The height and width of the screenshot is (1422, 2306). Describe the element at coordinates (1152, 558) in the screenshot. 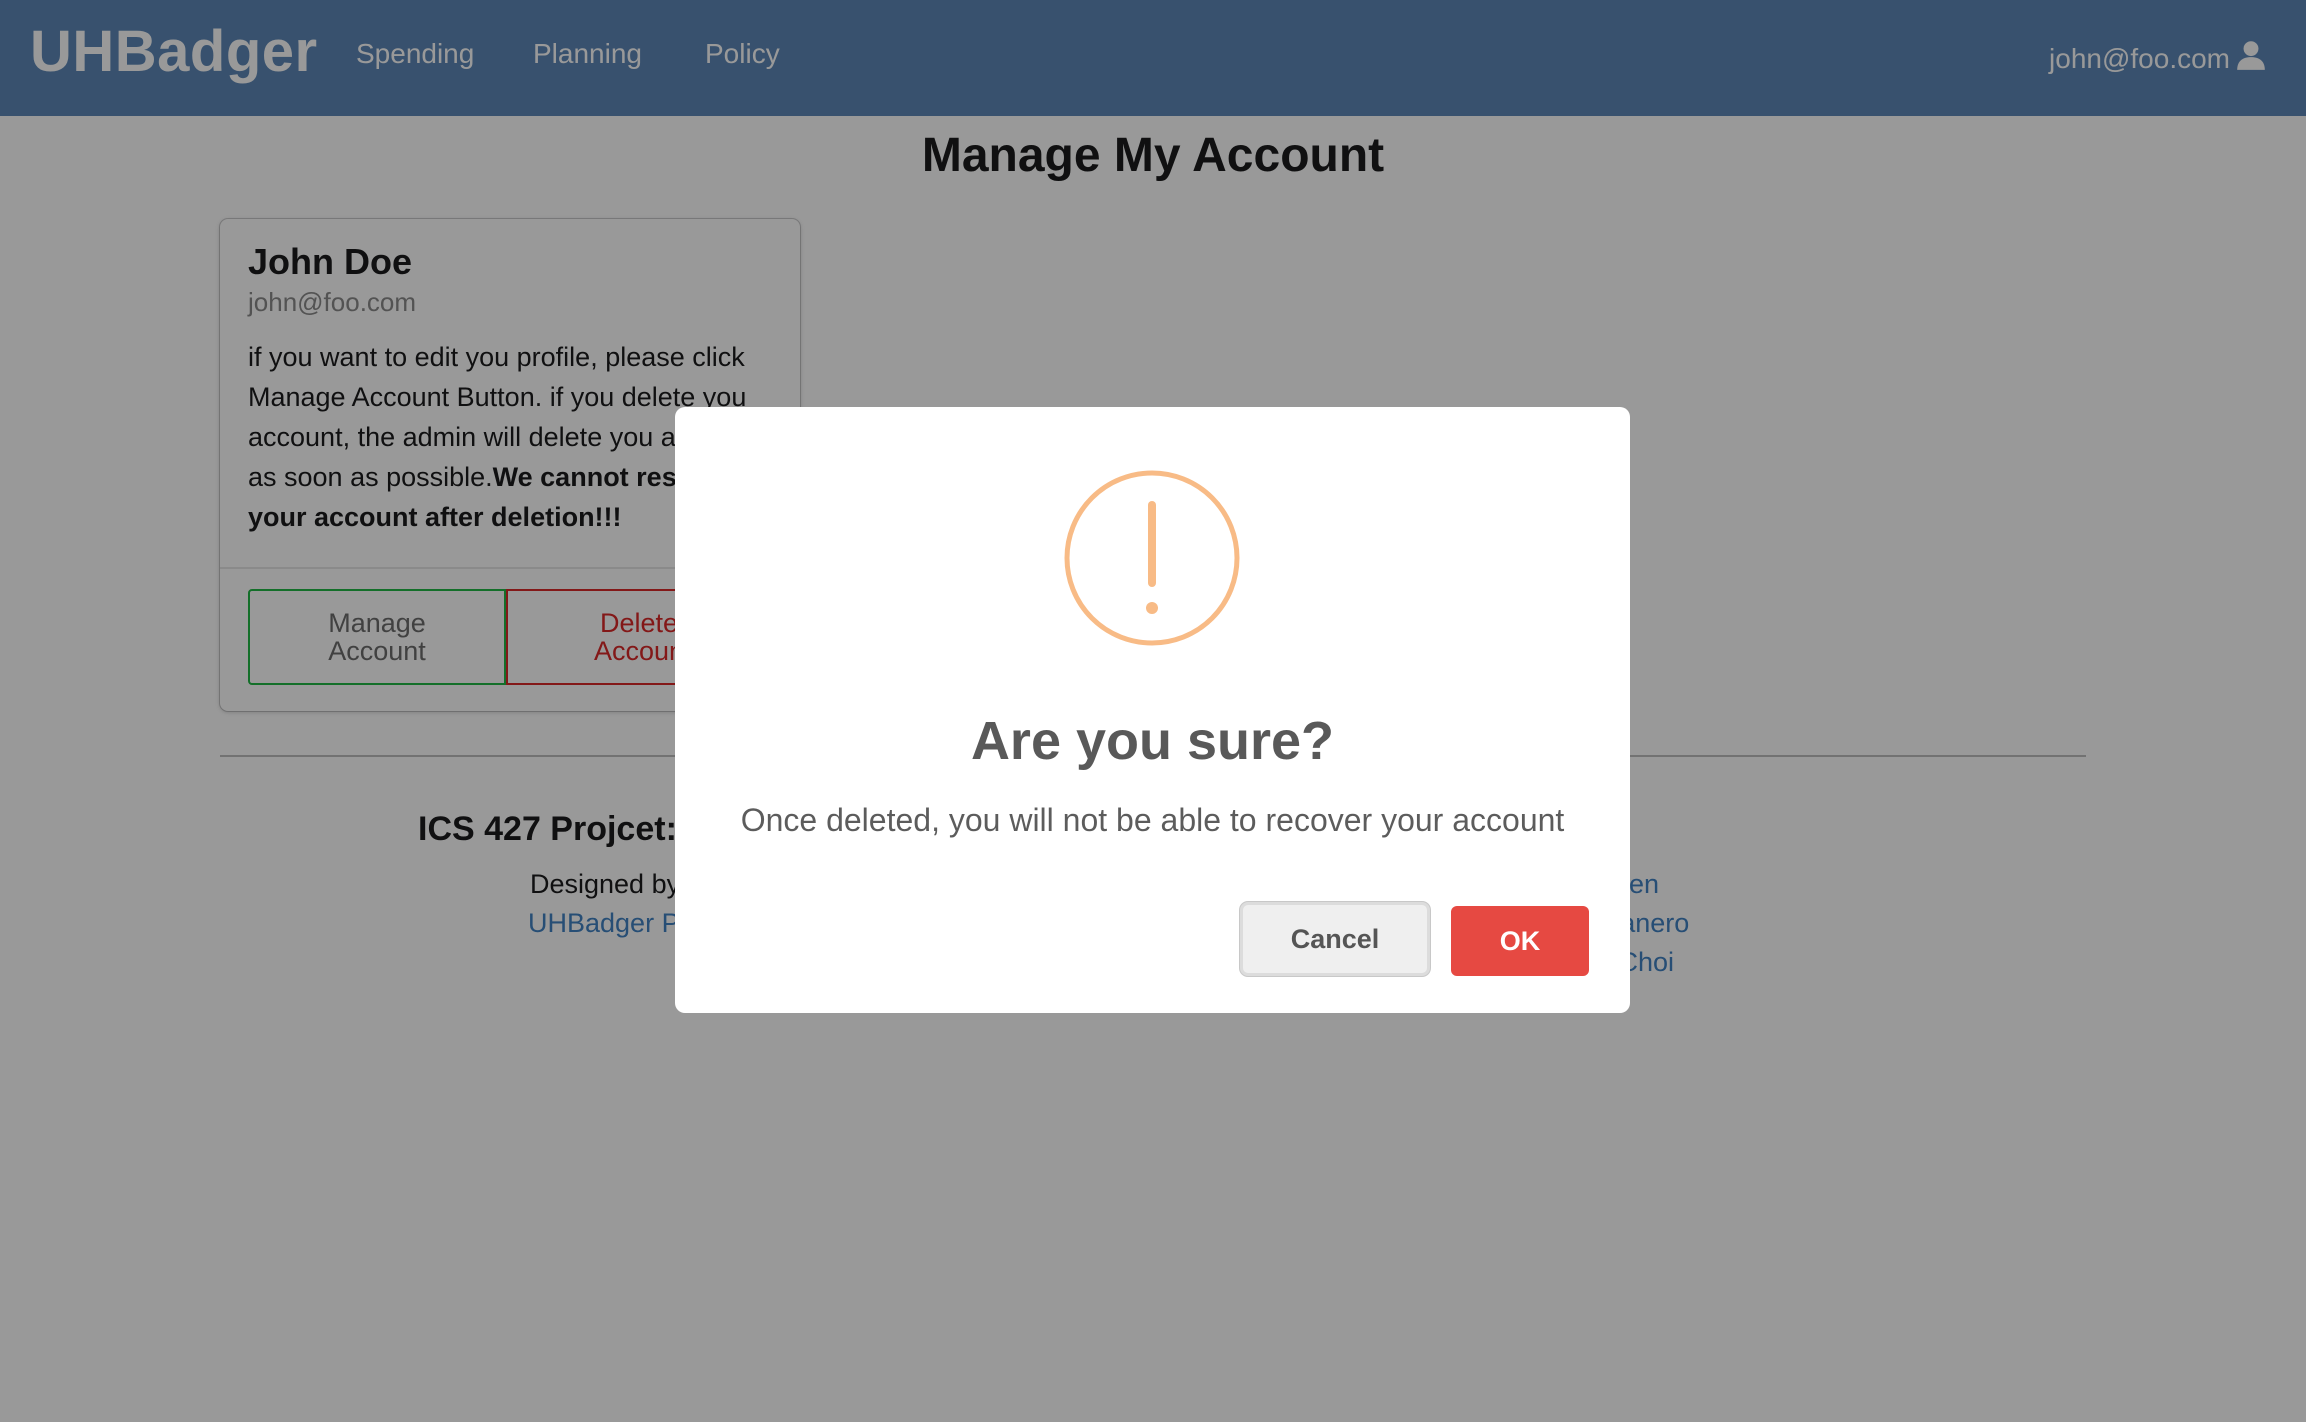

I see `warning-exclamation-icon` at that location.